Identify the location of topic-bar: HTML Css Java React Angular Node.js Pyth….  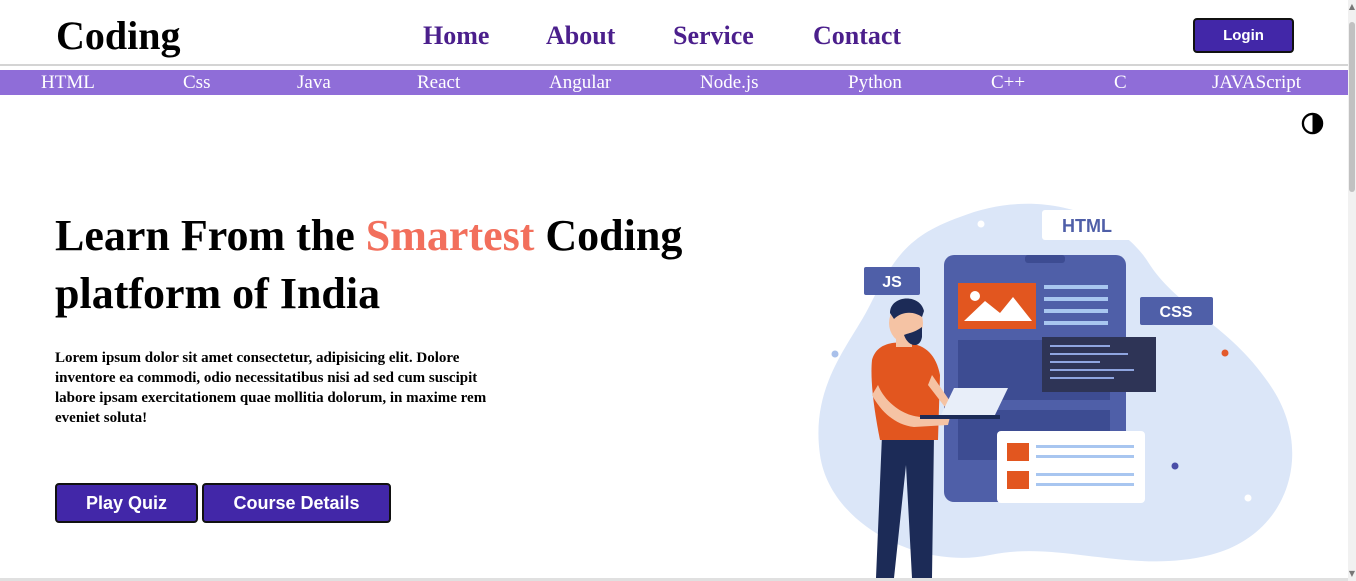
(674, 82).